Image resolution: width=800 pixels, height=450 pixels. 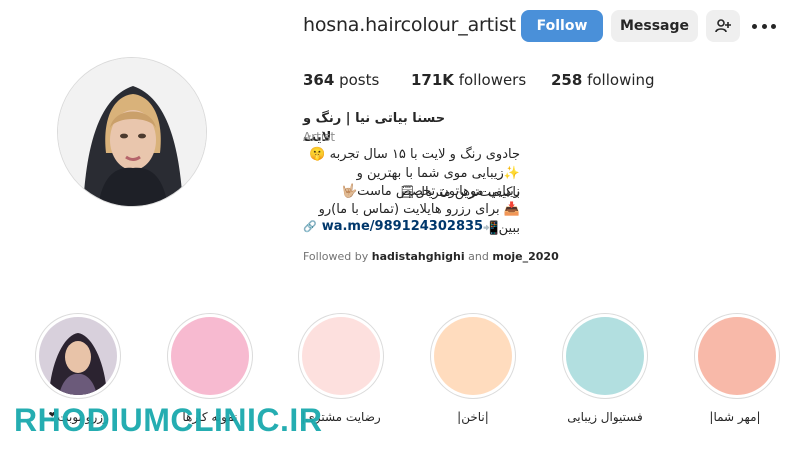 What do you see at coordinates (478, 256) in the screenshot?
I see `followed-by-conj: and` at bounding box center [478, 256].